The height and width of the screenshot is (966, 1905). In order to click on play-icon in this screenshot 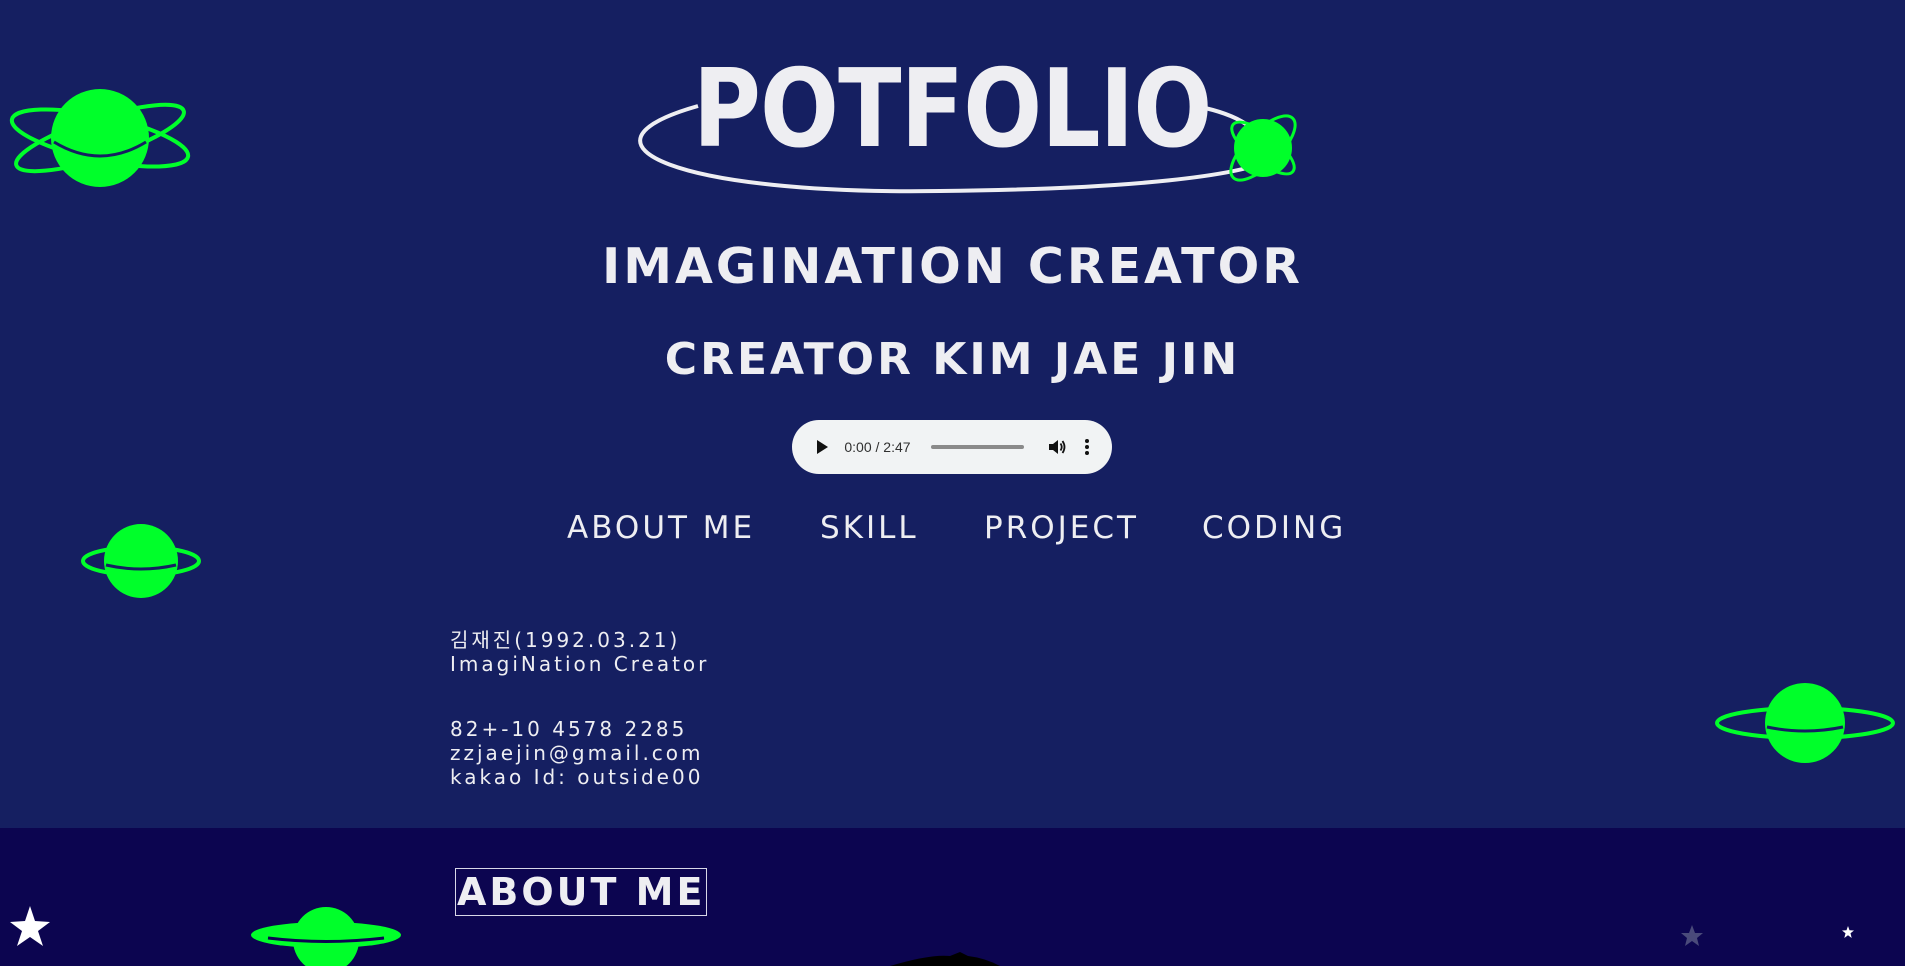, I will do `click(822, 447)`.